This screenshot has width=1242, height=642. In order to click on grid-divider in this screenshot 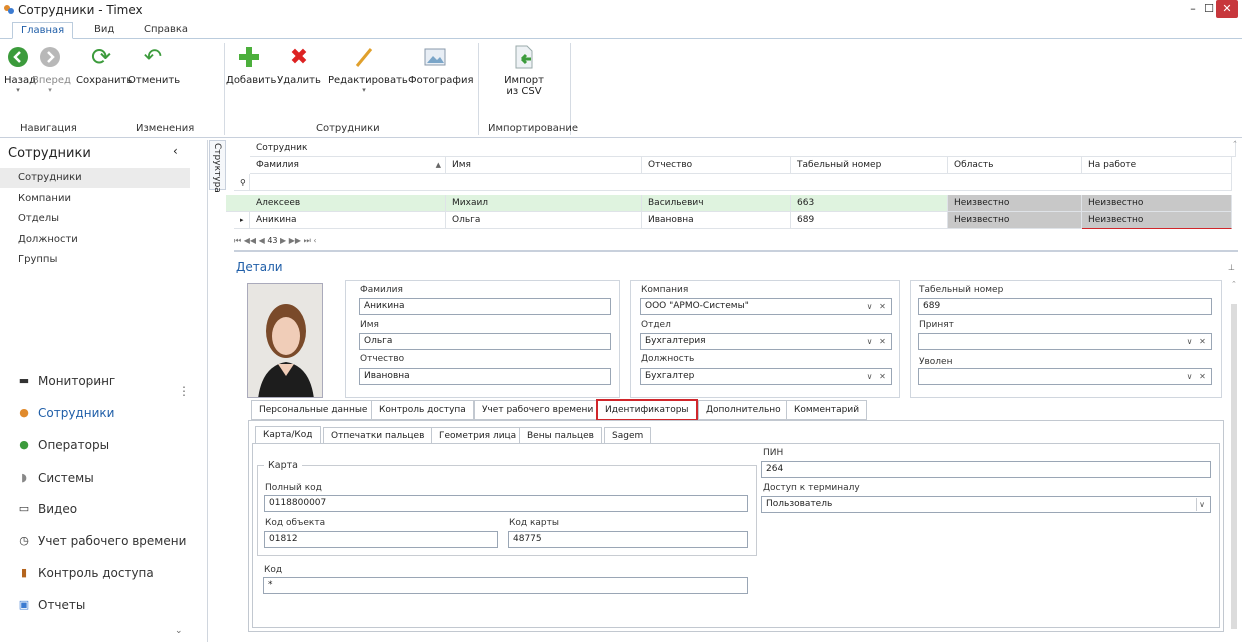, I will do `click(736, 251)`.